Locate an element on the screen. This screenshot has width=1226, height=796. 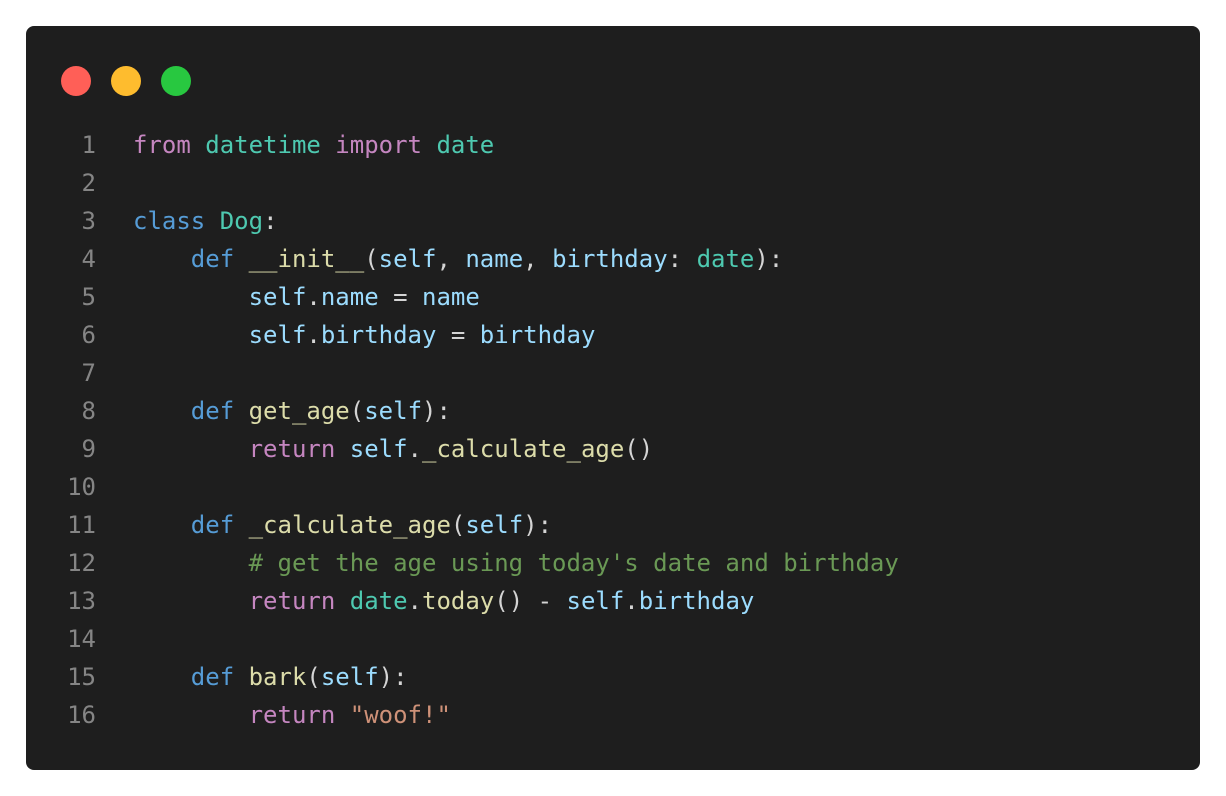
line-number: 11 is located at coordinates (81, 525).